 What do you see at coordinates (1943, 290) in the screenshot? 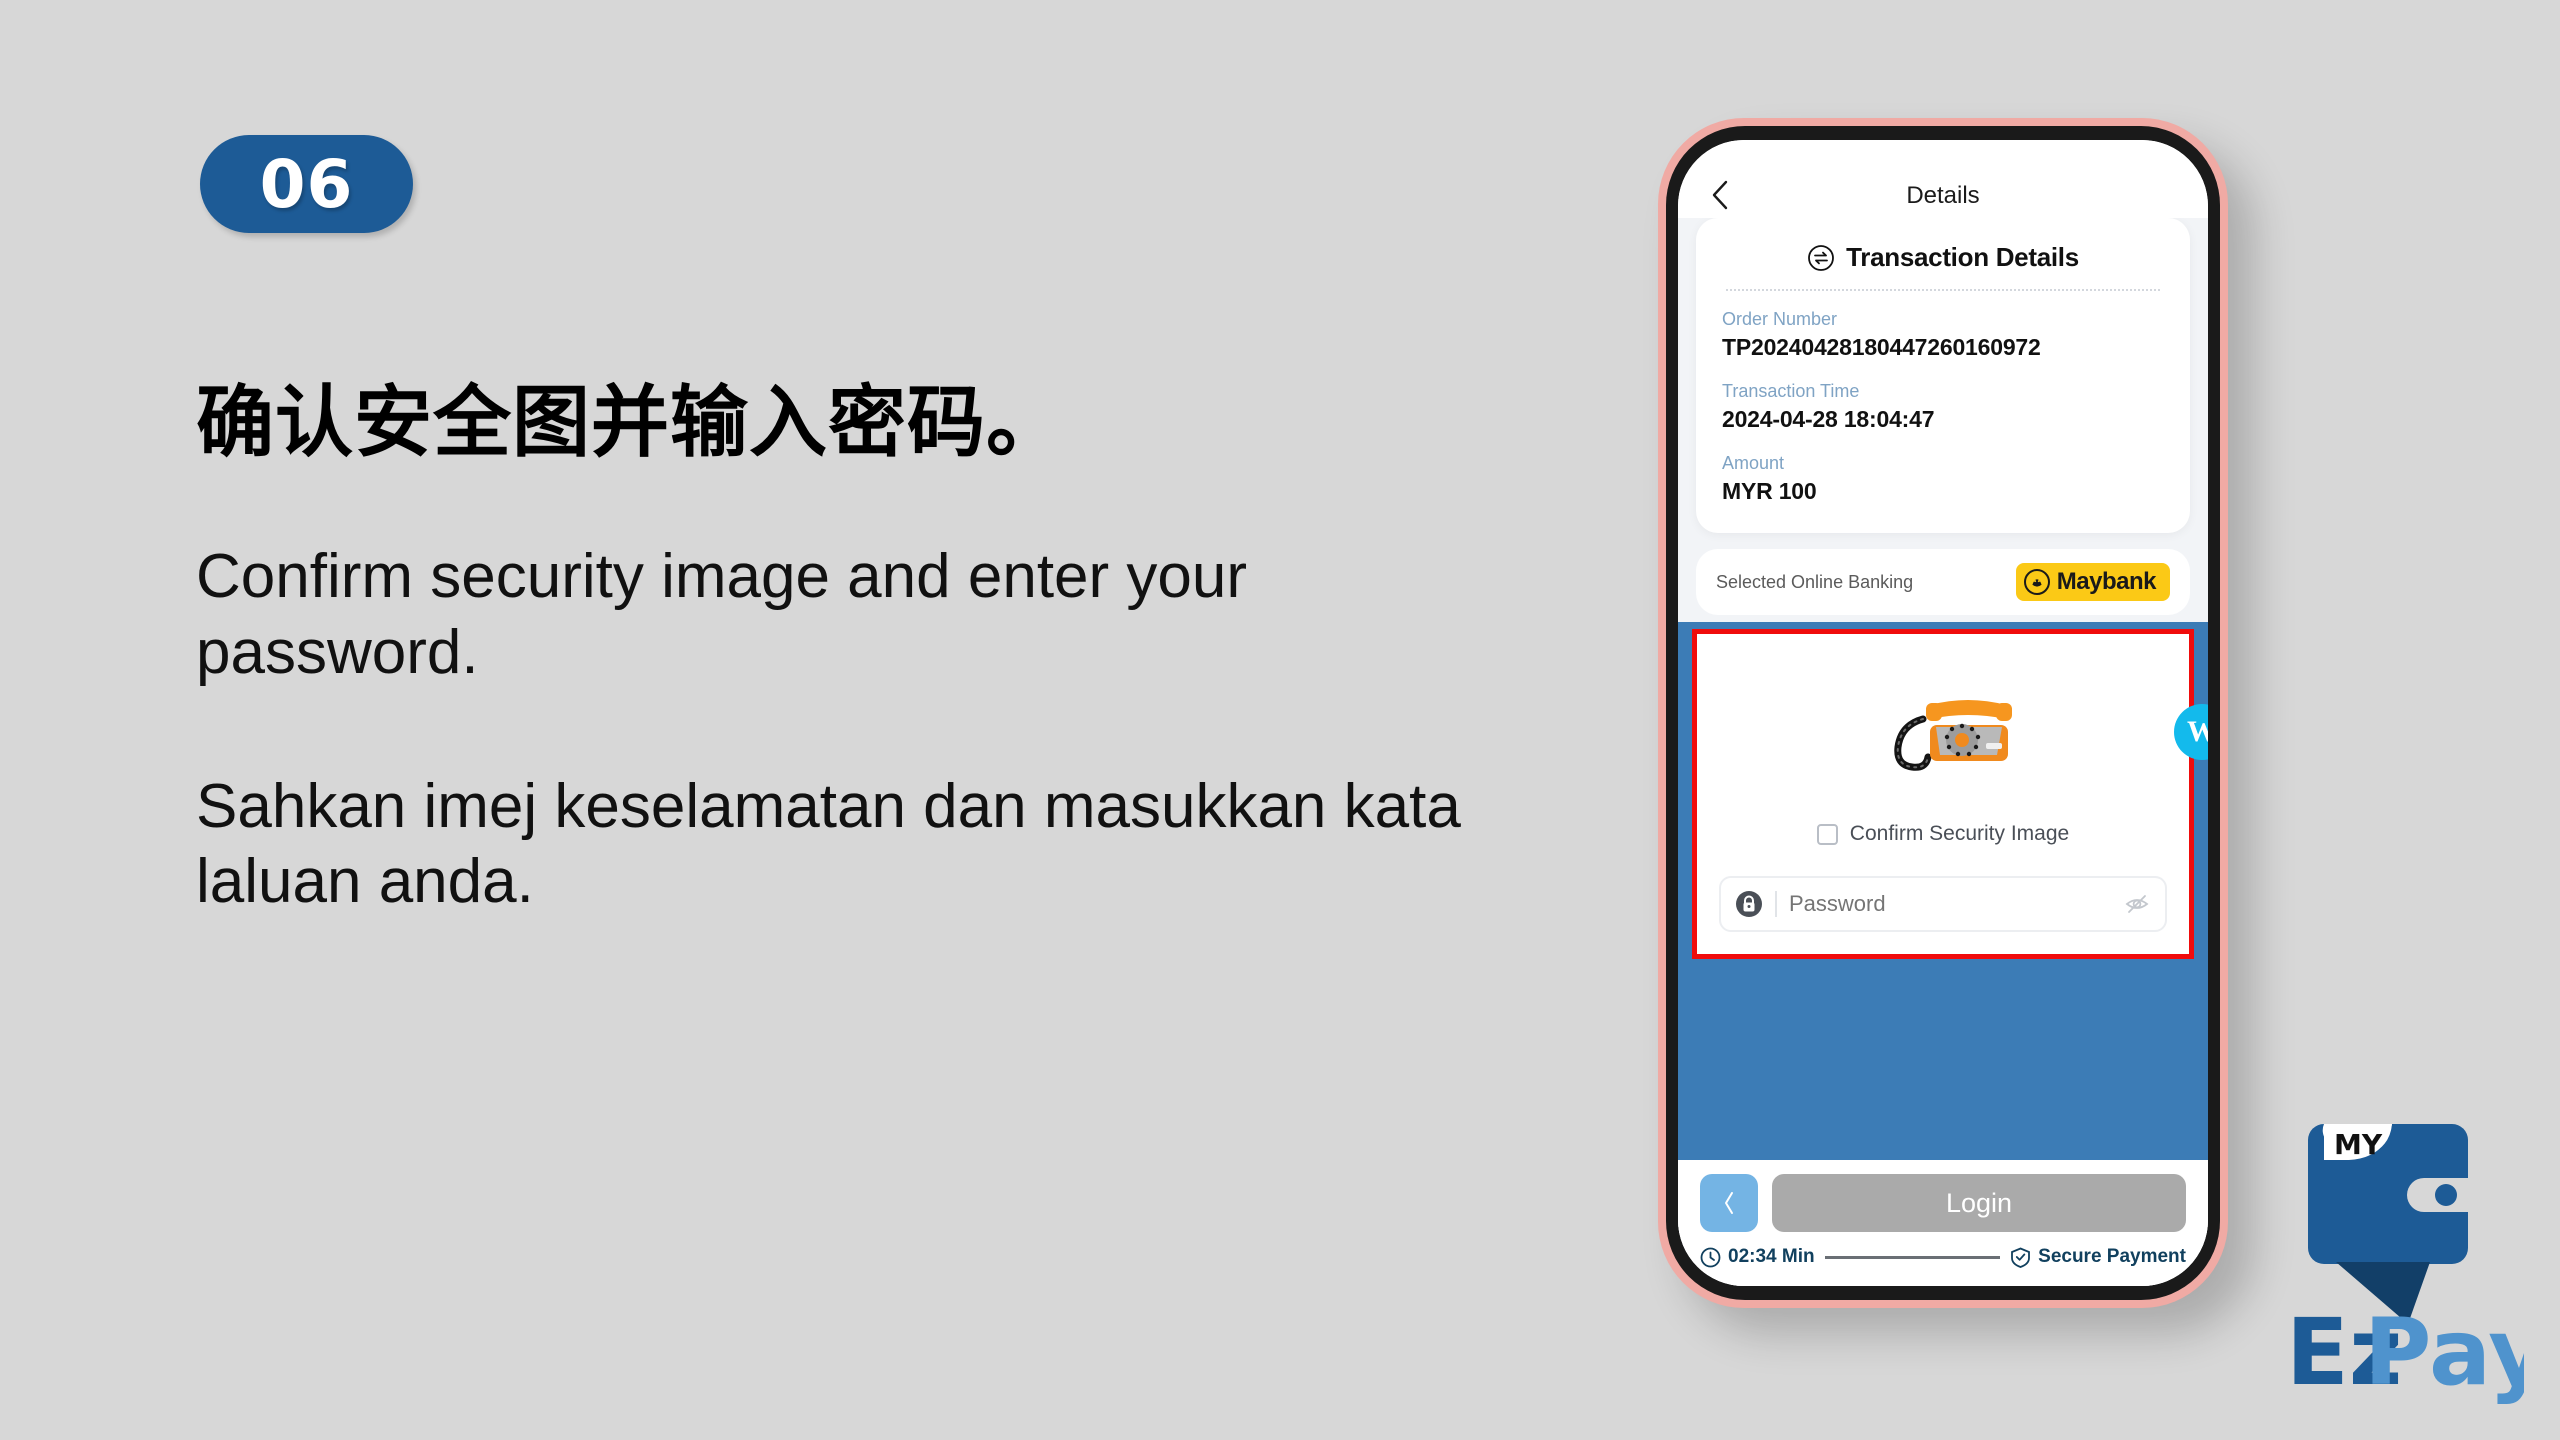
I see `card-divider` at bounding box center [1943, 290].